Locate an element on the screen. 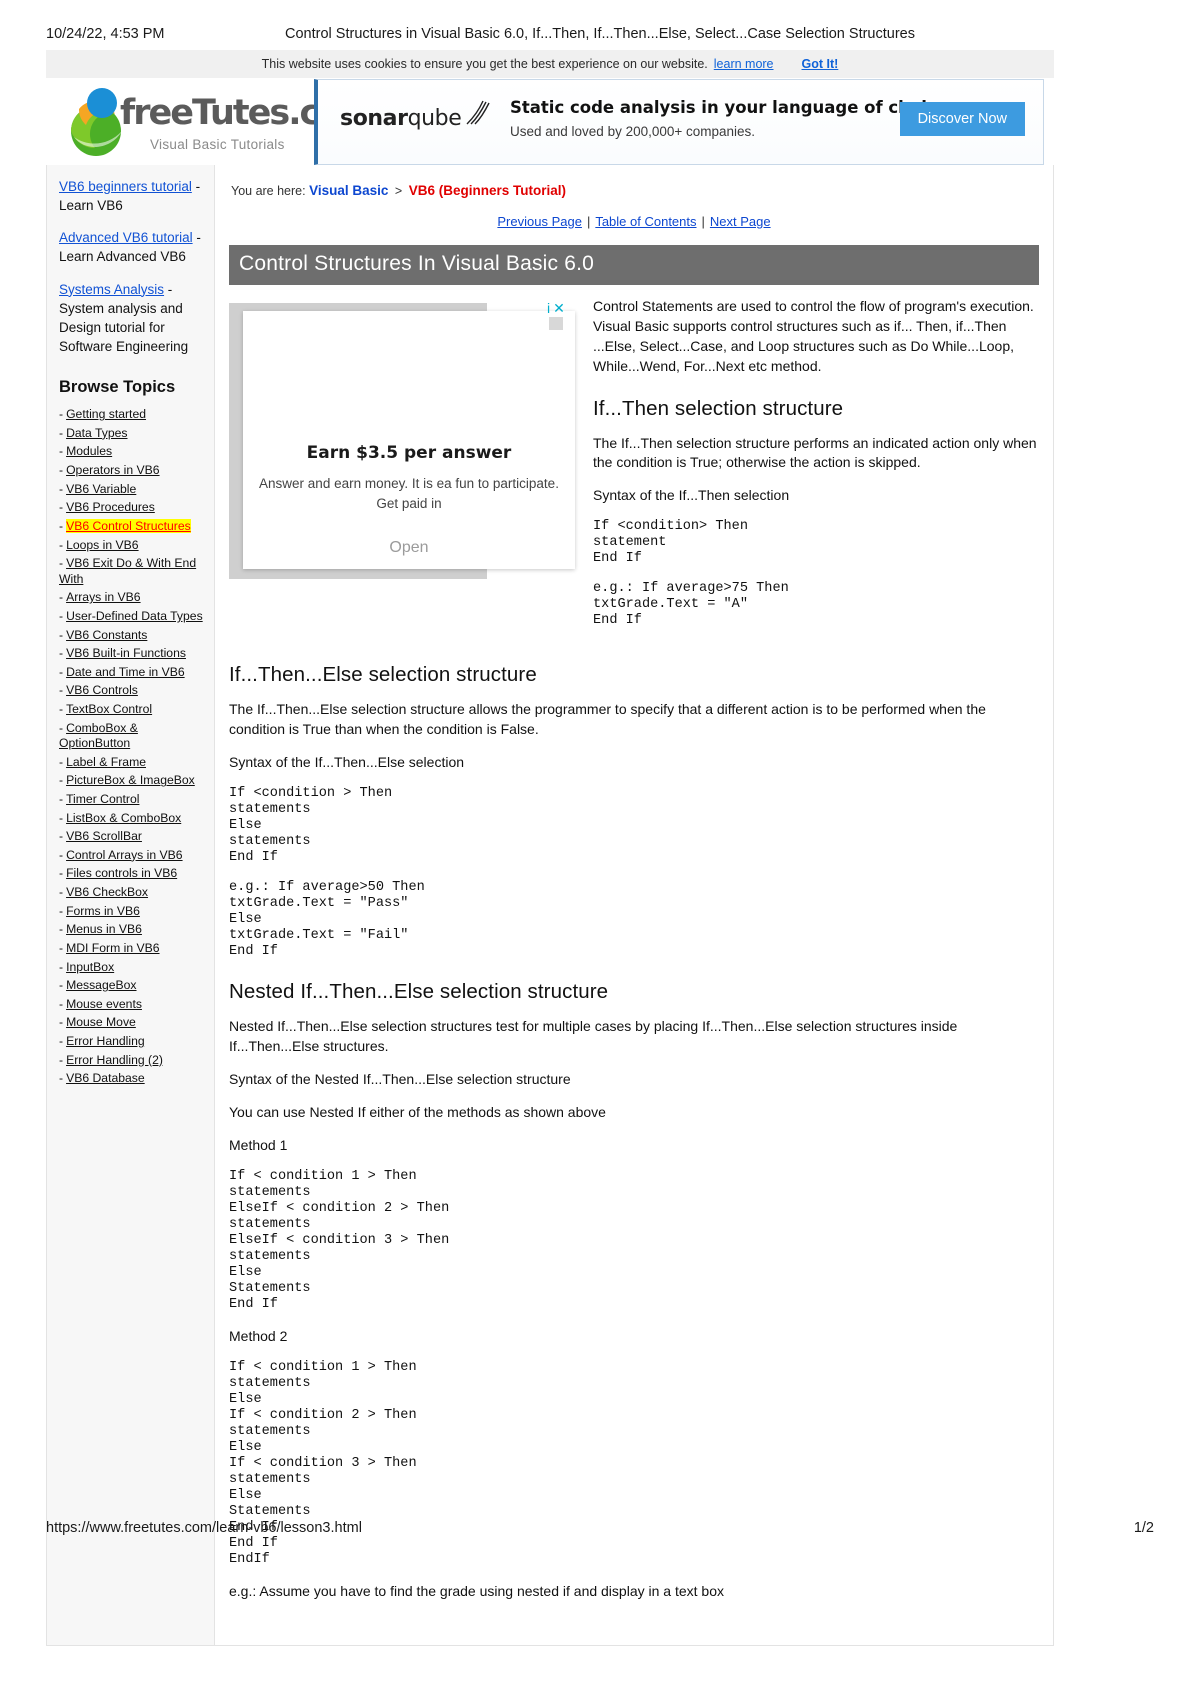  previous-page-link: Previous Page is located at coordinates (539, 221).